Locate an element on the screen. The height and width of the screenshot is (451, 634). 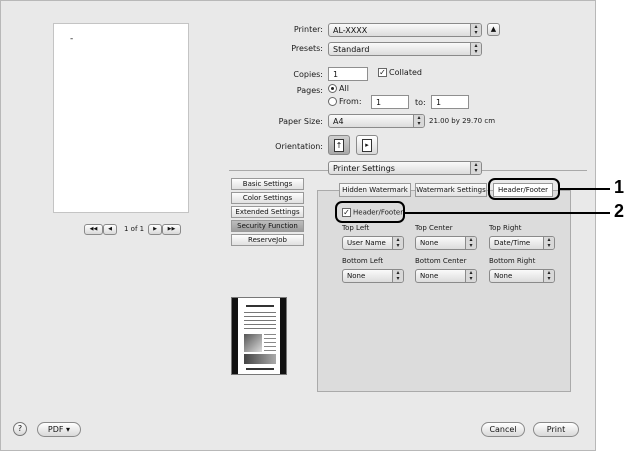
side-button-extended-settings: Extended Settings is located at coordinates (267, 212).